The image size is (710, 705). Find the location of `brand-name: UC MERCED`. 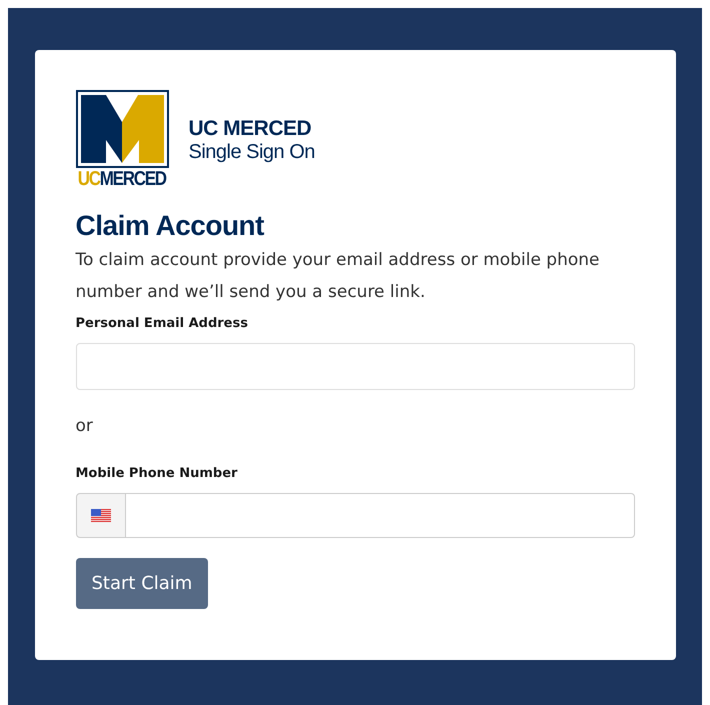

brand-name: UC MERCED is located at coordinates (250, 128).